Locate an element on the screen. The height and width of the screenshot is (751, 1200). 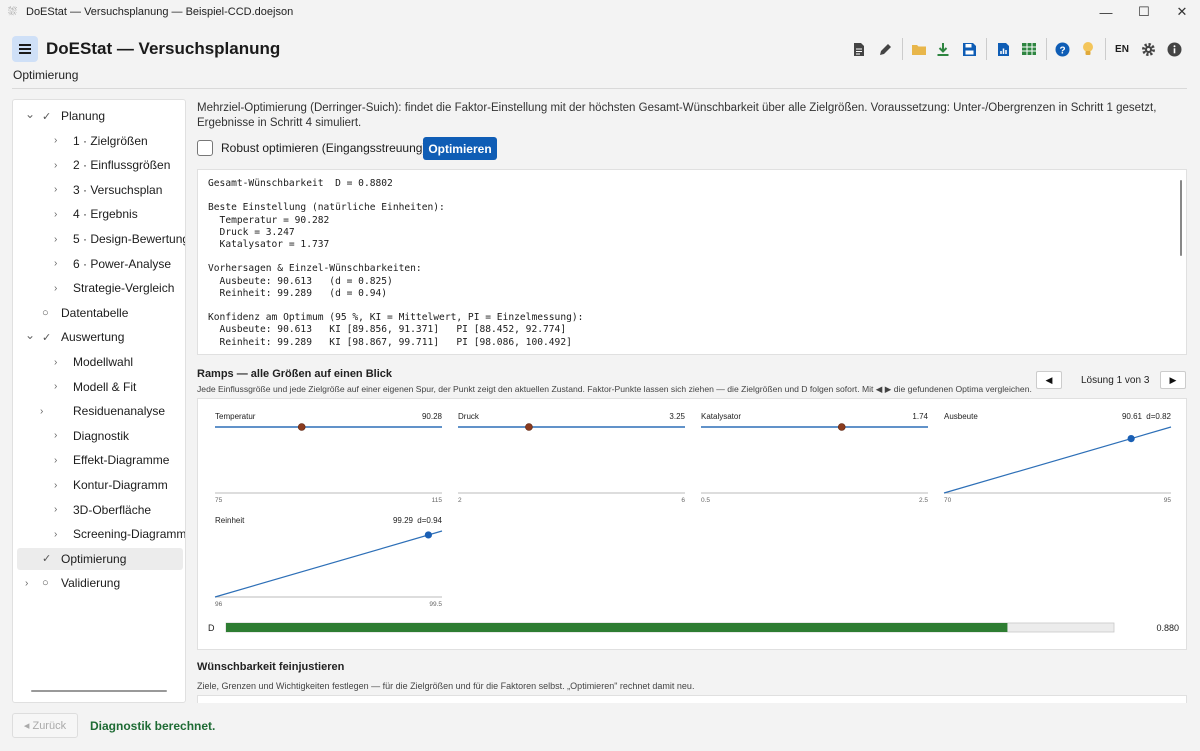
sidebar-item-screening-diagramme: › Screening-Diagramme is located at coordinates (101, 534).